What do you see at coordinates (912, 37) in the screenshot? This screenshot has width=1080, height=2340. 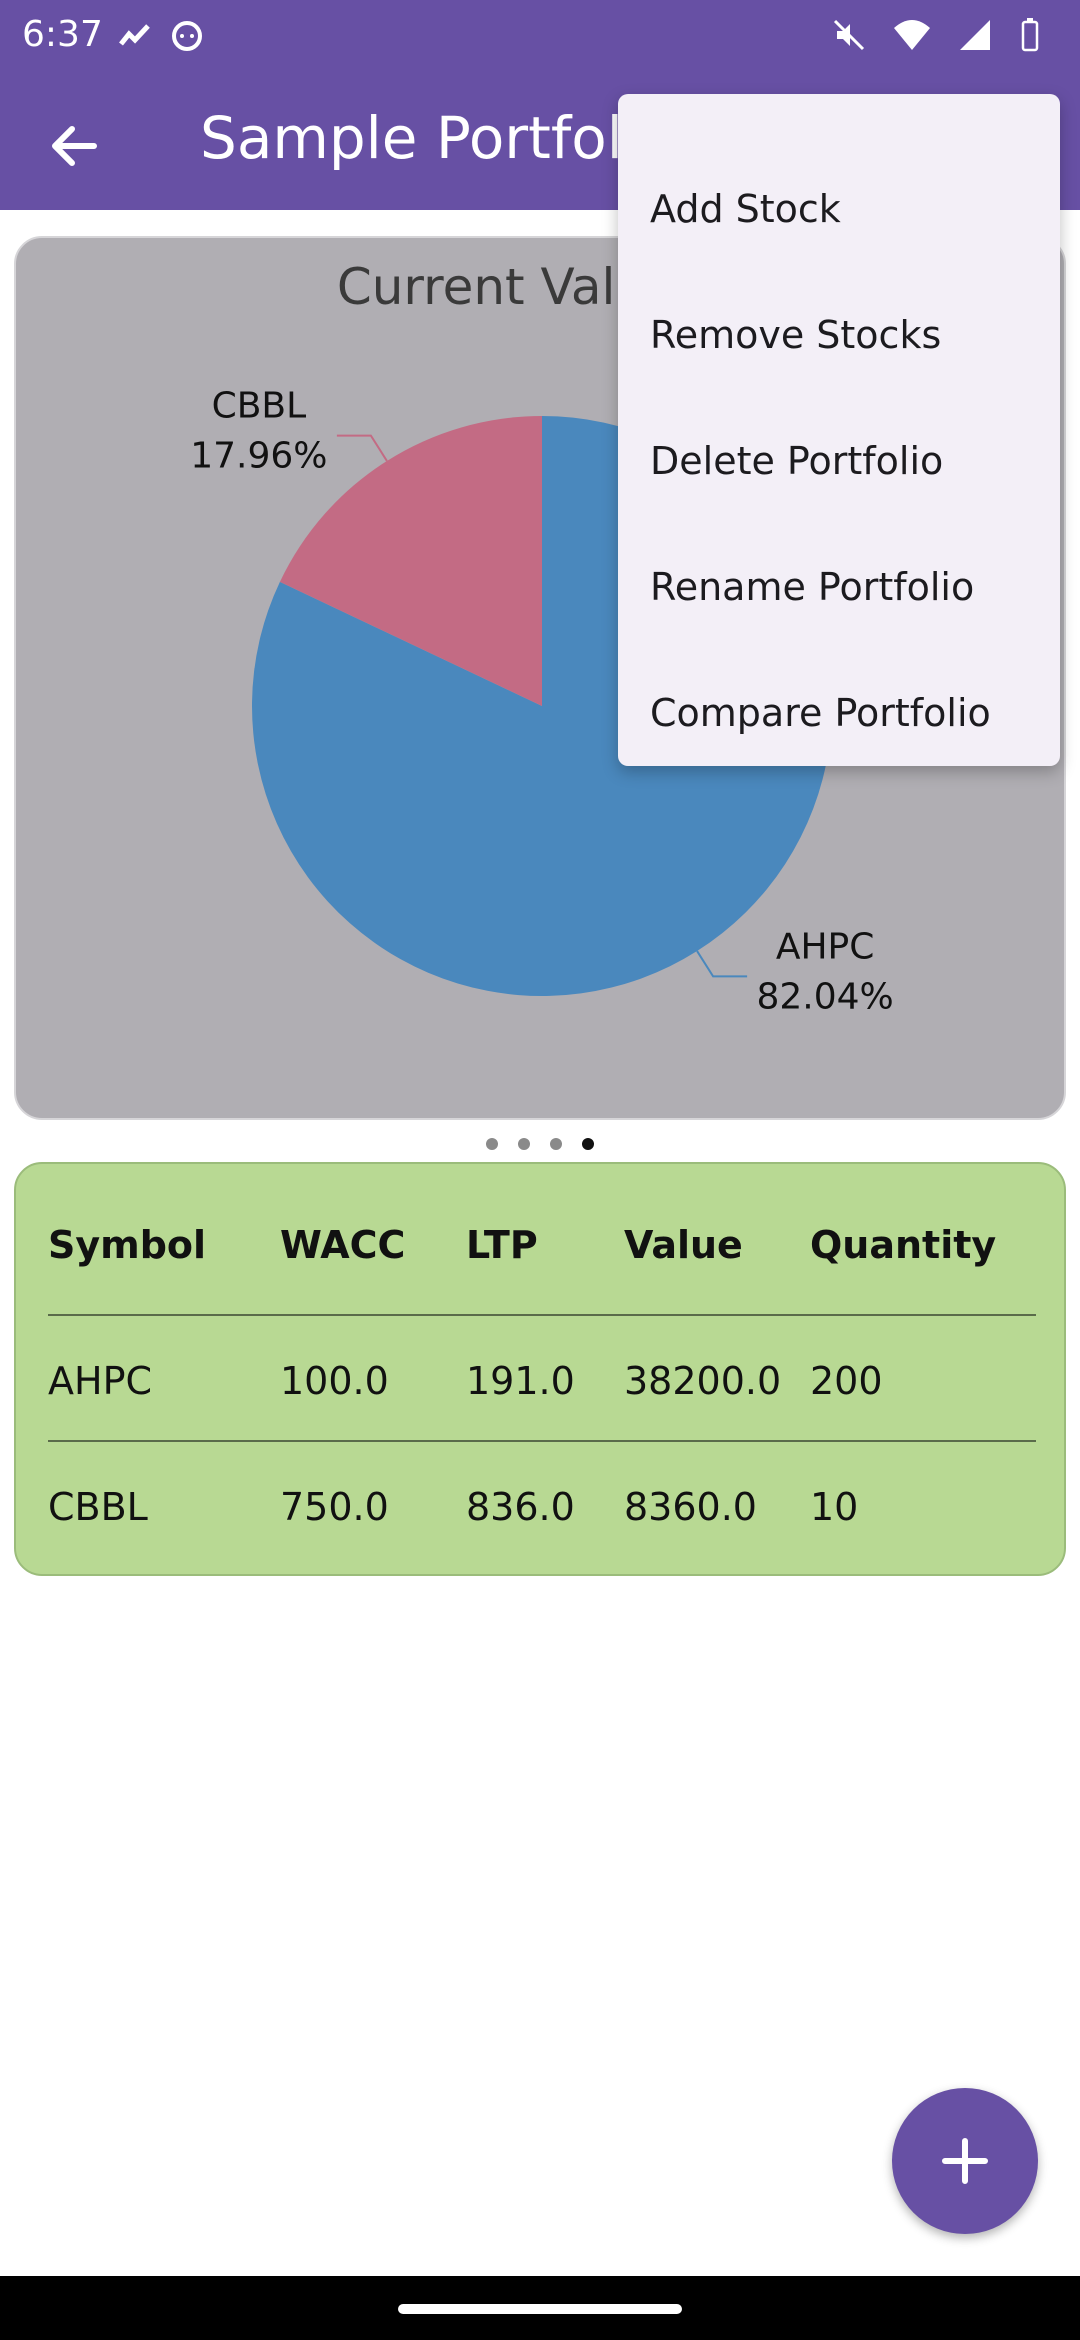 I see `wifi-icon` at bounding box center [912, 37].